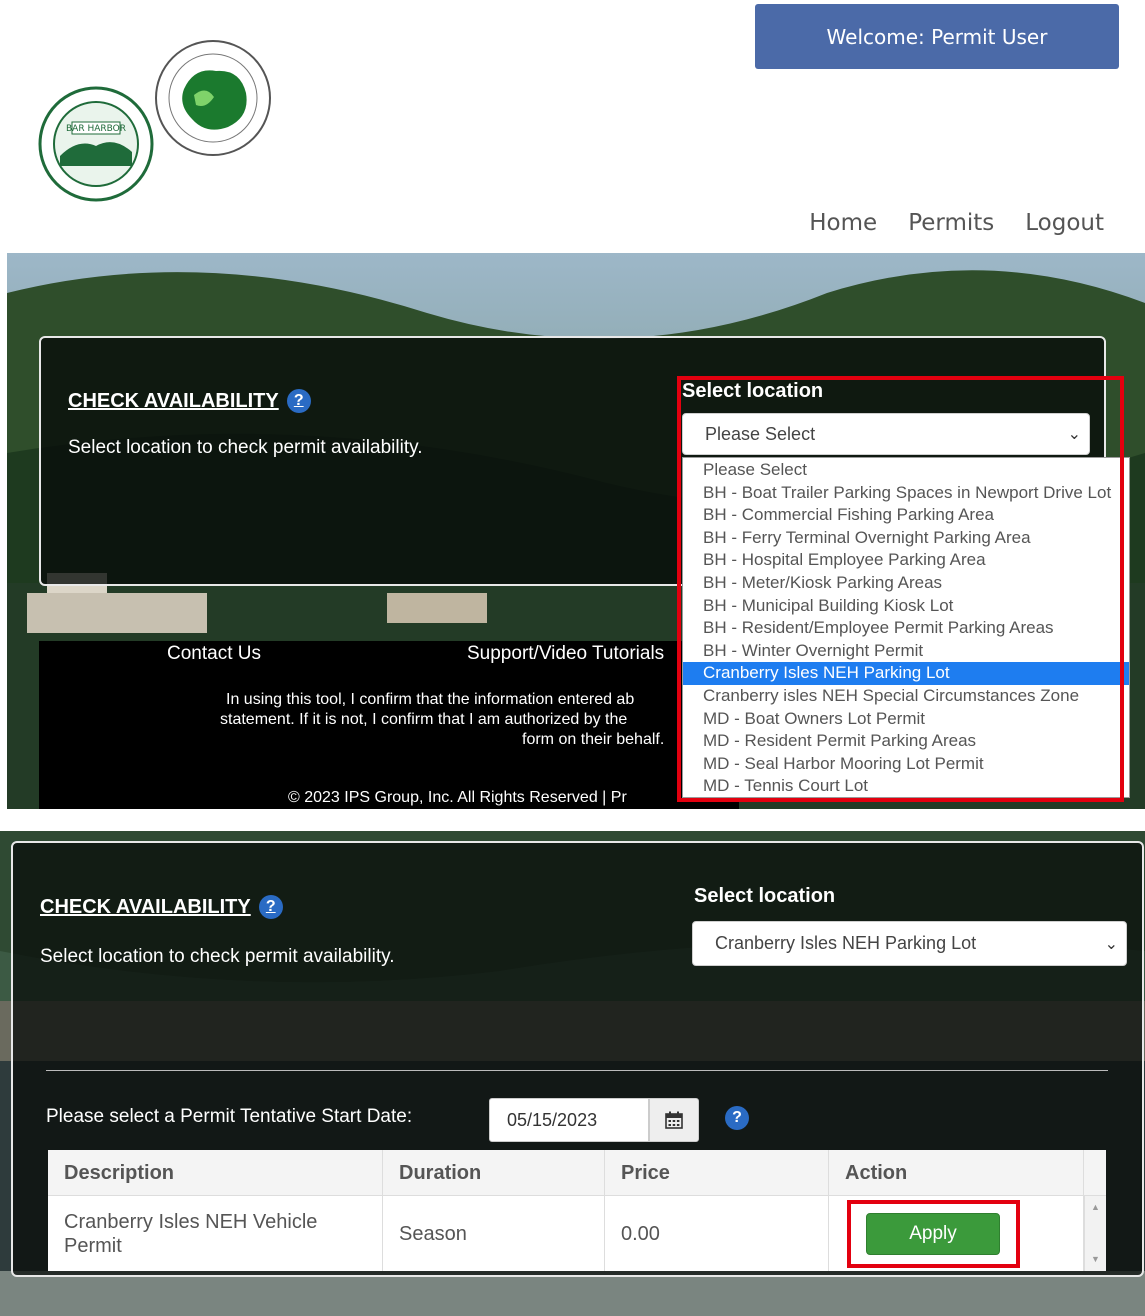 The width and height of the screenshot is (1145, 1316). I want to click on contact-us-link: Contact Us, so click(214, 654).